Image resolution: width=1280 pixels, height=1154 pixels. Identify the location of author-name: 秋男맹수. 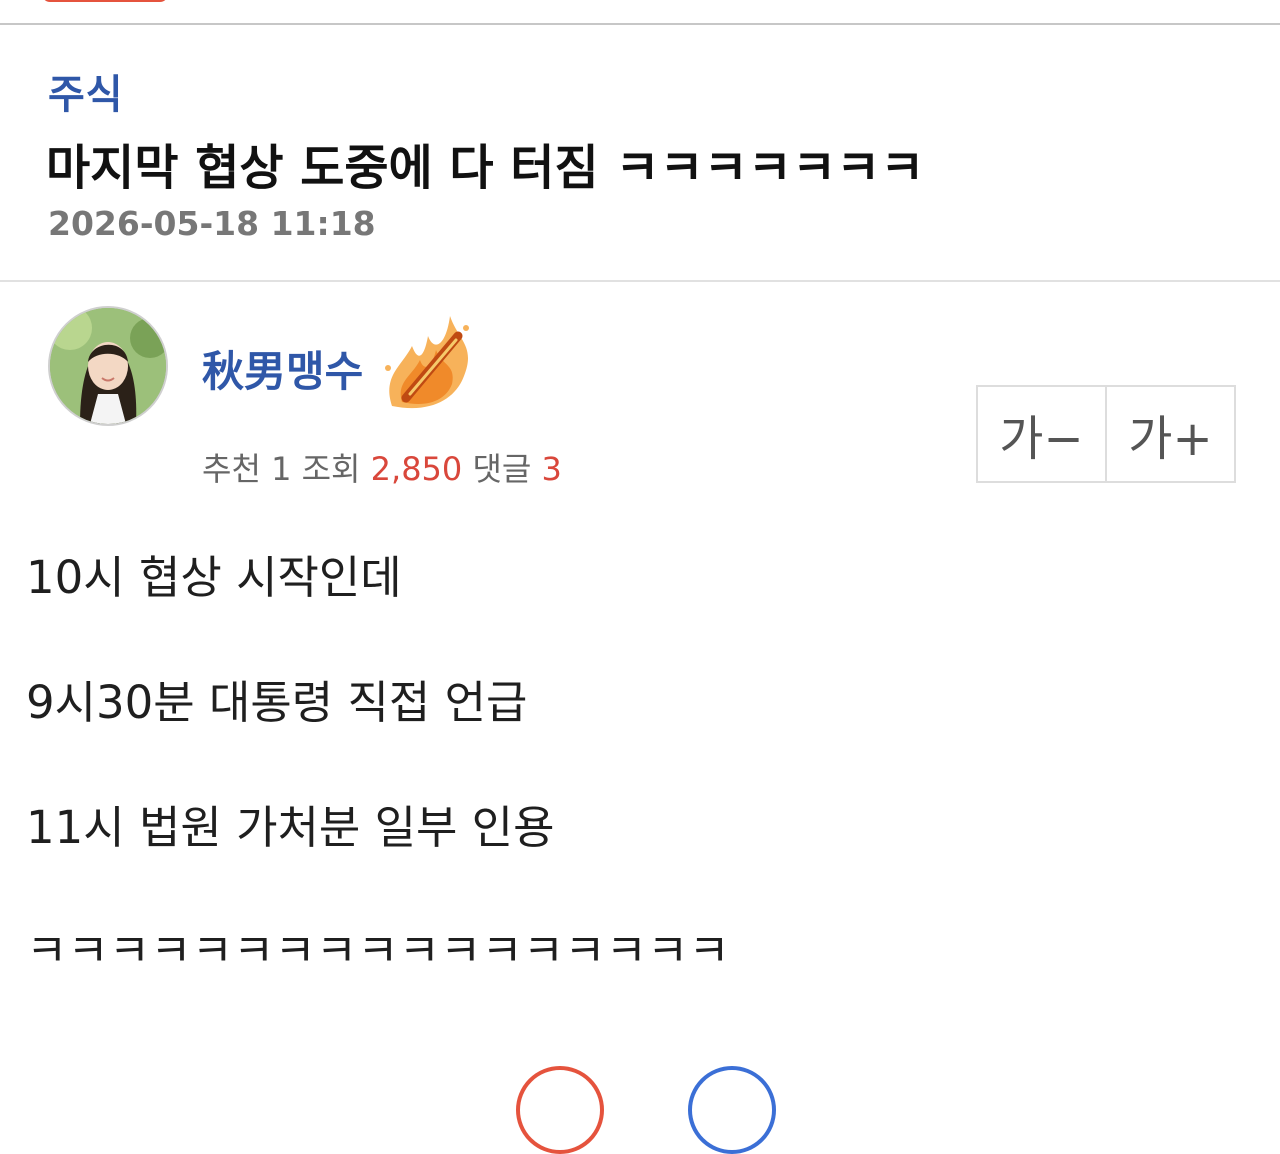
(282, 368).